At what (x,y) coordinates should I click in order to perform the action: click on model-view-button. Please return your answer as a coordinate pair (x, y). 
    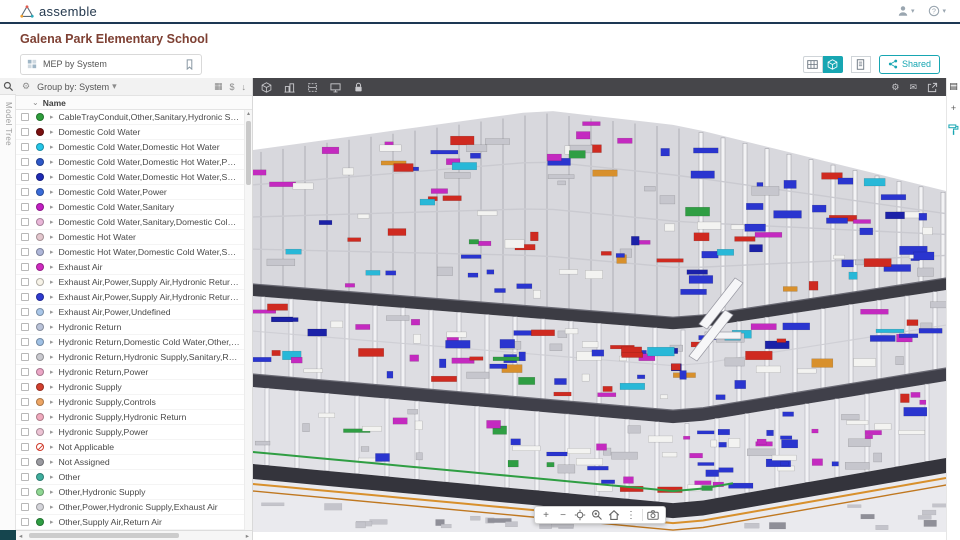
    Looking at the image, I should click on (832, 64).